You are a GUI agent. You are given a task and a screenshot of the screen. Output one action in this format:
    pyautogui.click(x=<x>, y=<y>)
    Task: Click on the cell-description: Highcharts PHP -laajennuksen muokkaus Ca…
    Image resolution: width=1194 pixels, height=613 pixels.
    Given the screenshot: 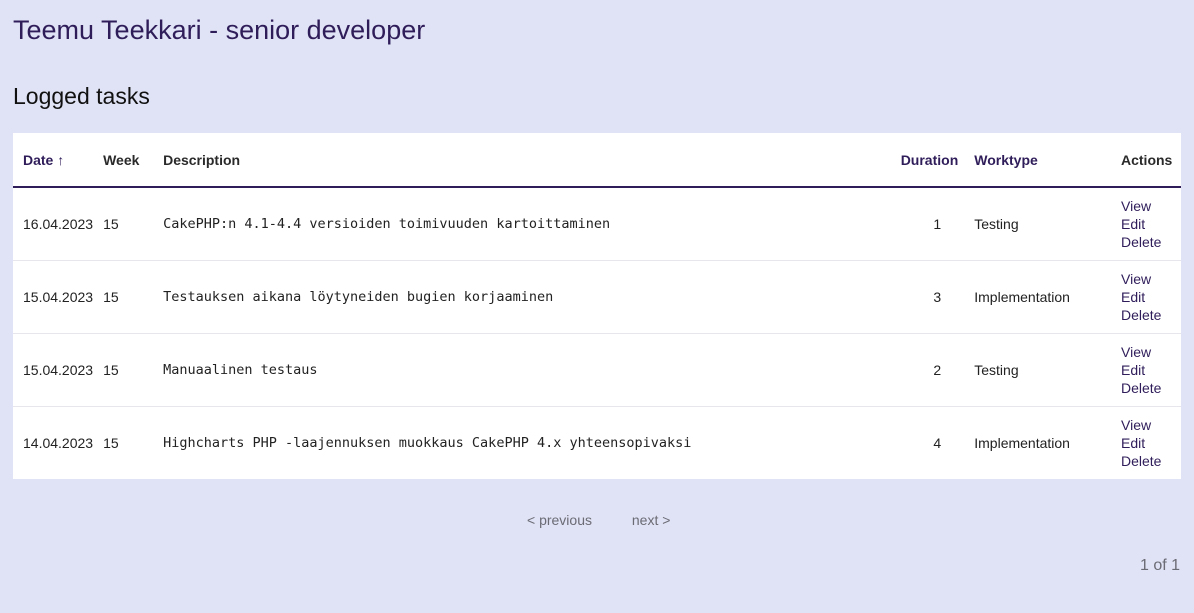 What is the action you would take?
    pyautogui.click(x=427, y=443)
    